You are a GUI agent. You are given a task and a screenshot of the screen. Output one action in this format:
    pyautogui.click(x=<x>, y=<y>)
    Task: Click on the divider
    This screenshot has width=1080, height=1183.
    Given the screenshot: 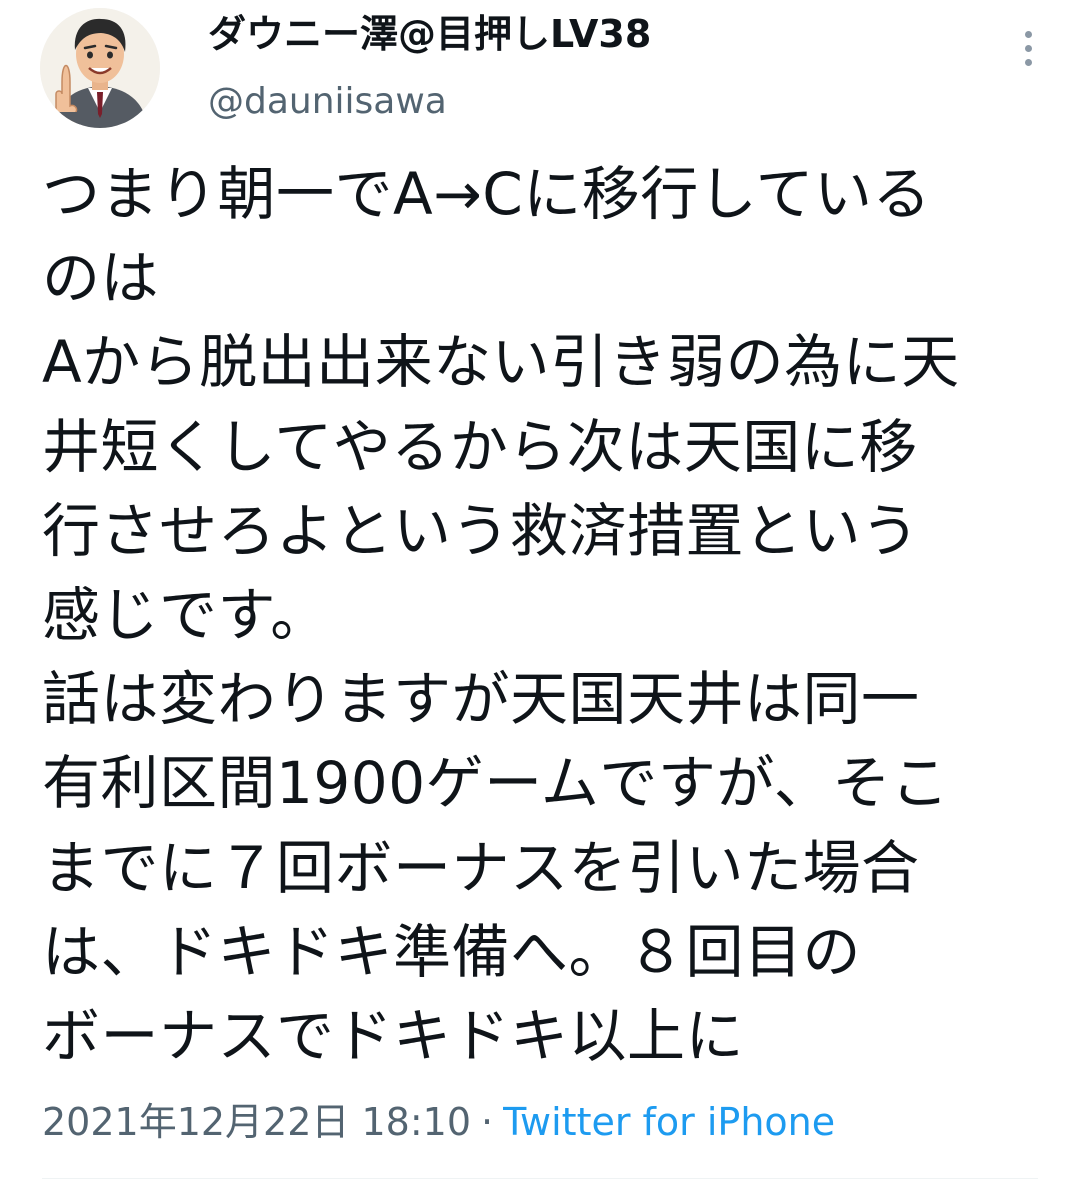 What is the action you would take?
    pyautogui.click(x=540, y=1178)
    